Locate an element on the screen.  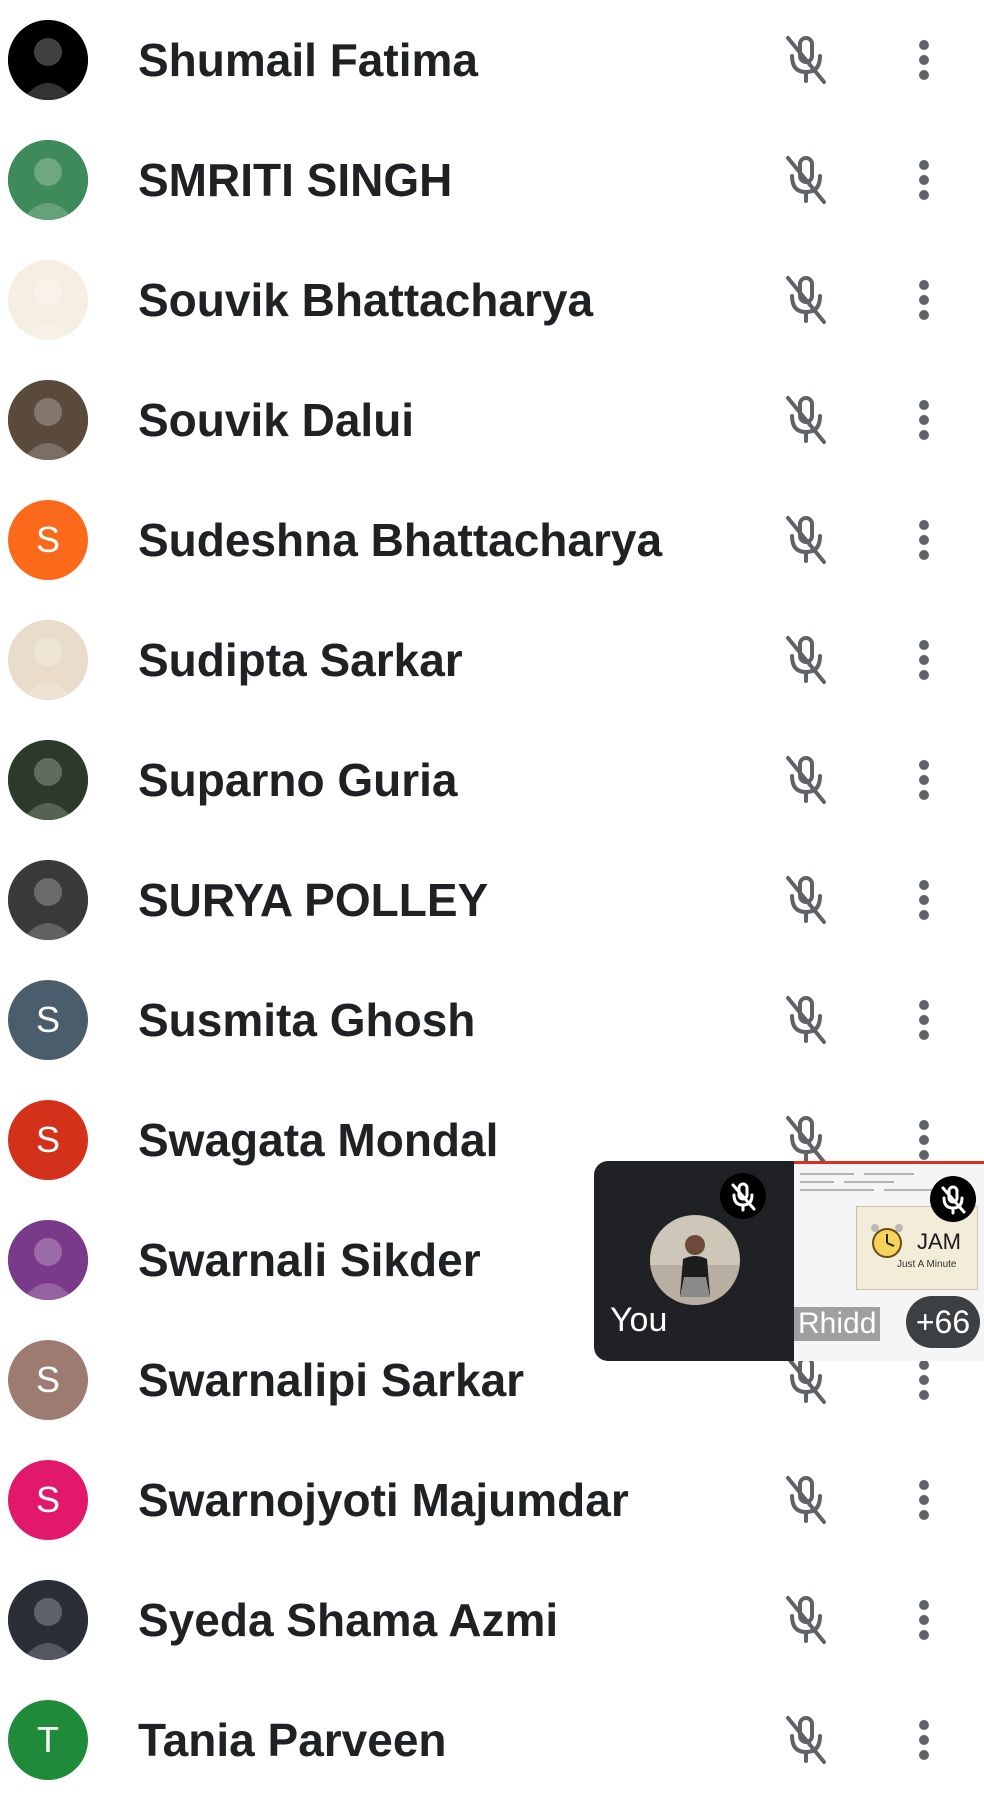
avatar: T is located at coordinates (48, 1740).